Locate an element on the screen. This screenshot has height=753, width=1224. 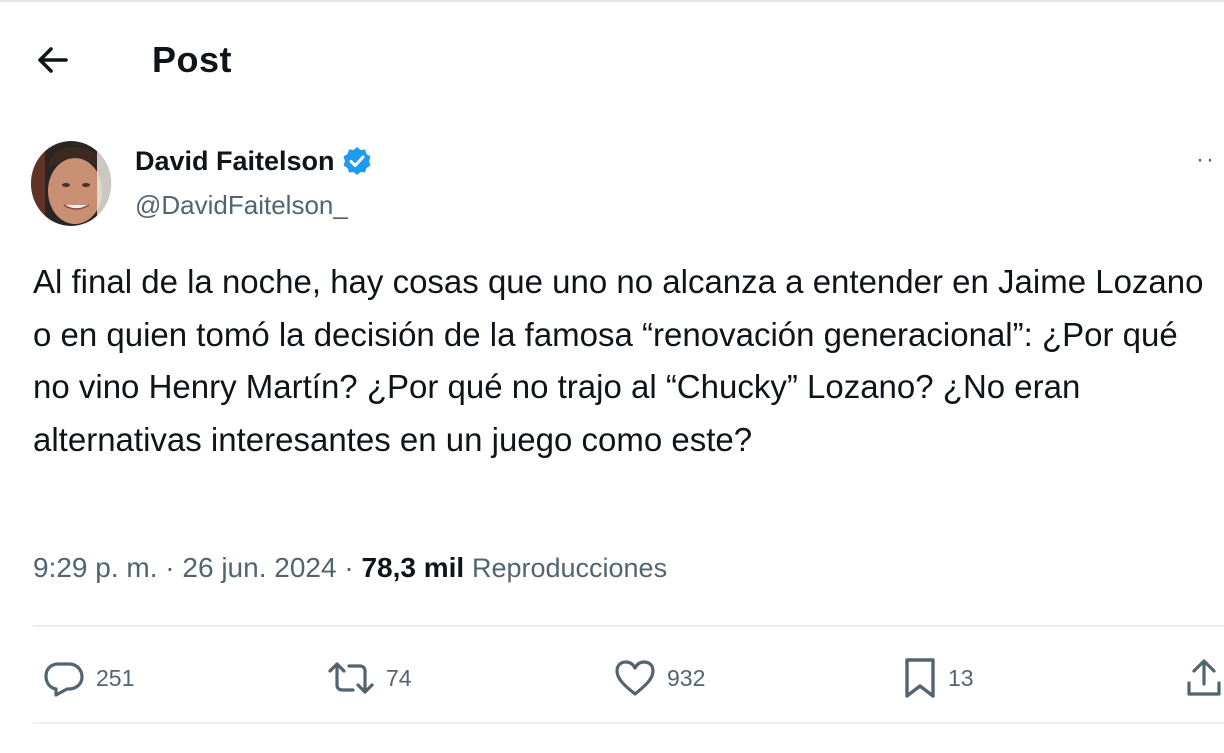
repost-icon is located at coordinates (351, 678).